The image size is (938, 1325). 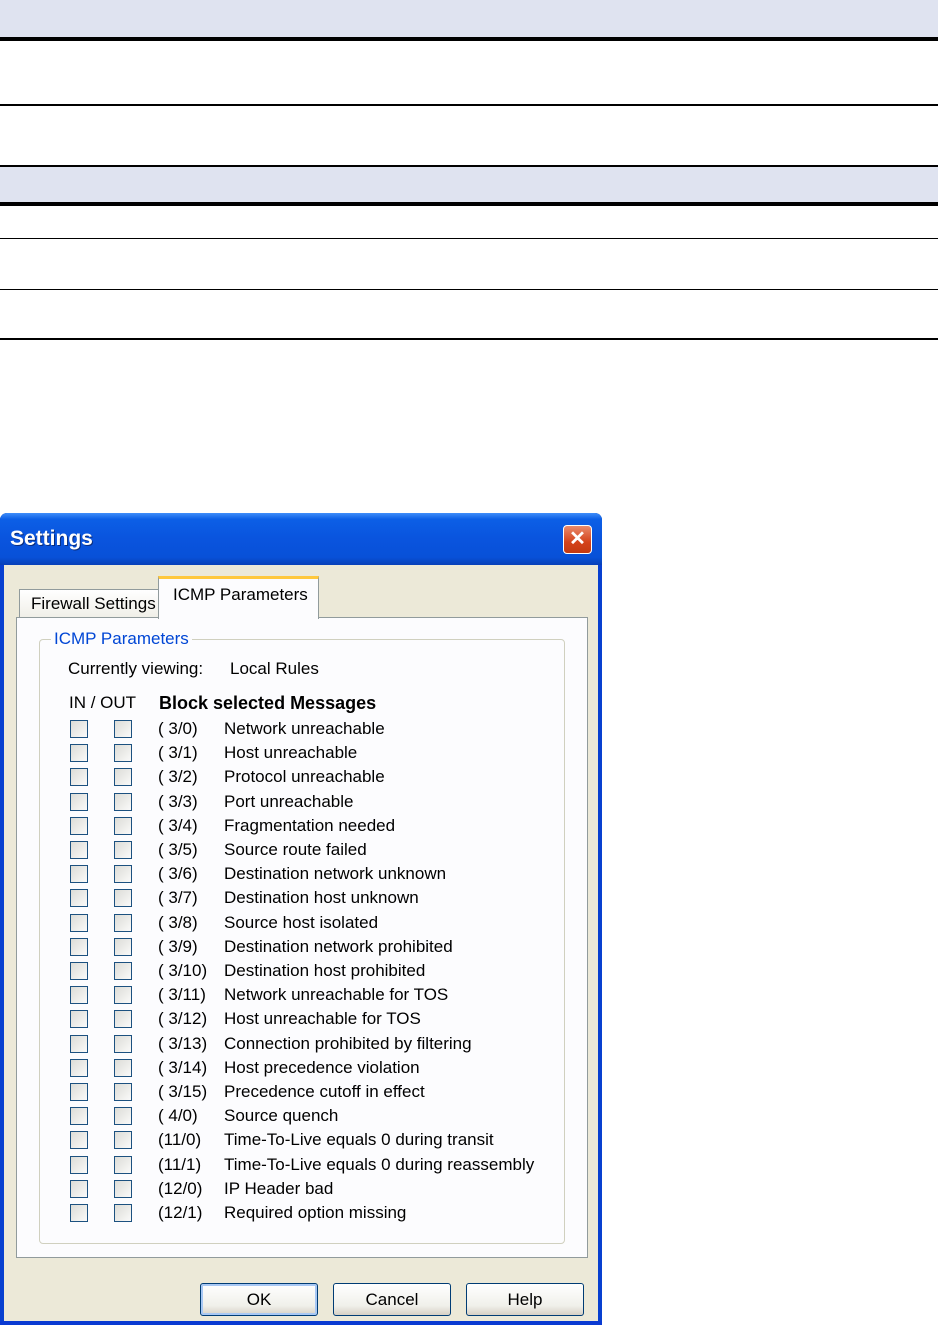 I want to click on message-code: ( 3/15), so click(x=183, y=1091).